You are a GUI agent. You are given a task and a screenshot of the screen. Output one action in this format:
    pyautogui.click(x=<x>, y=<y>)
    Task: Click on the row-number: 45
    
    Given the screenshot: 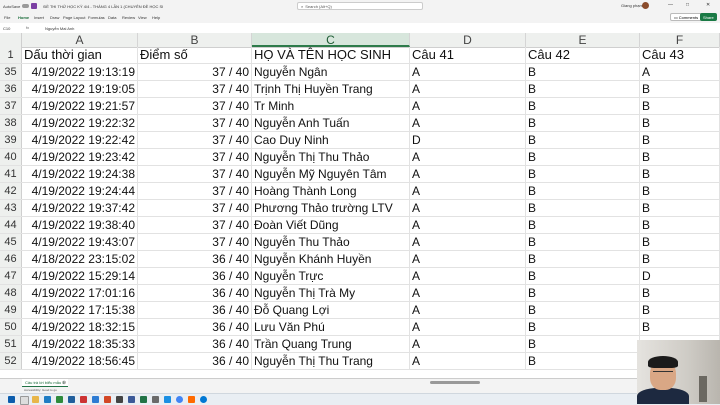 What is the action you would take?
    pyautogui.click(x=11, y=242)
    